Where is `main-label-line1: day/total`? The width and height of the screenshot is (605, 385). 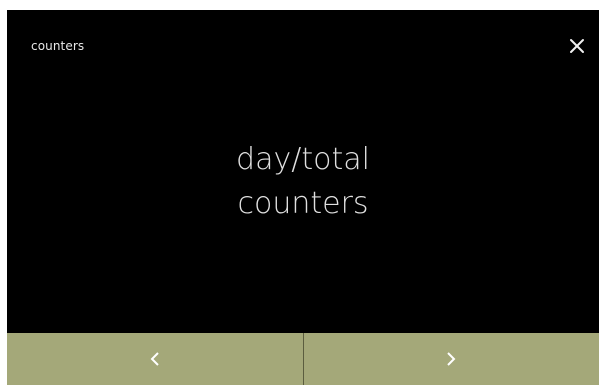 main-label-line1: day/total is located at coordinates (303, 159).